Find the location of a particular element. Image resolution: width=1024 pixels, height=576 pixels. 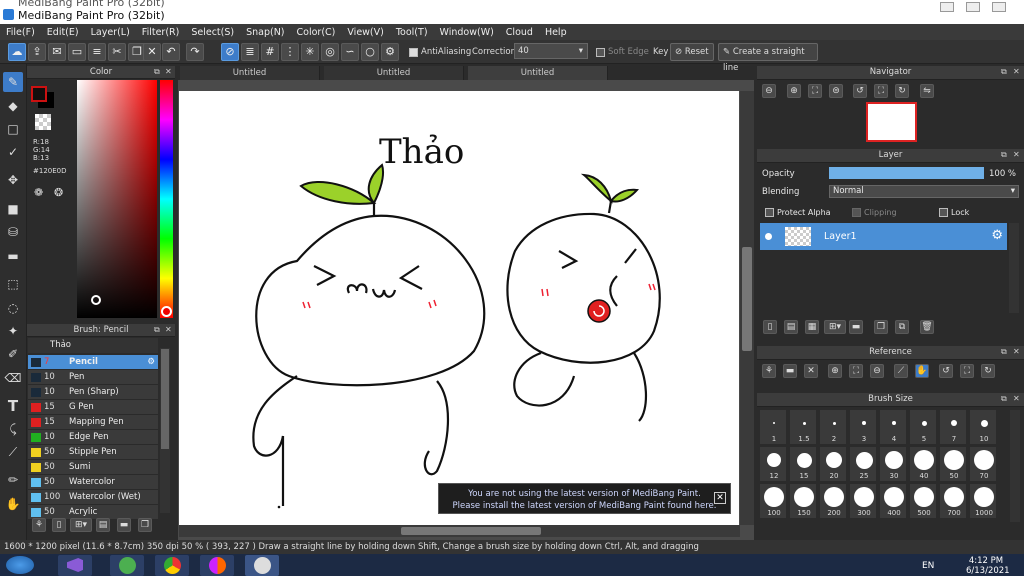

menu-edit: Edit(E) is located at coordinates (63, 32).